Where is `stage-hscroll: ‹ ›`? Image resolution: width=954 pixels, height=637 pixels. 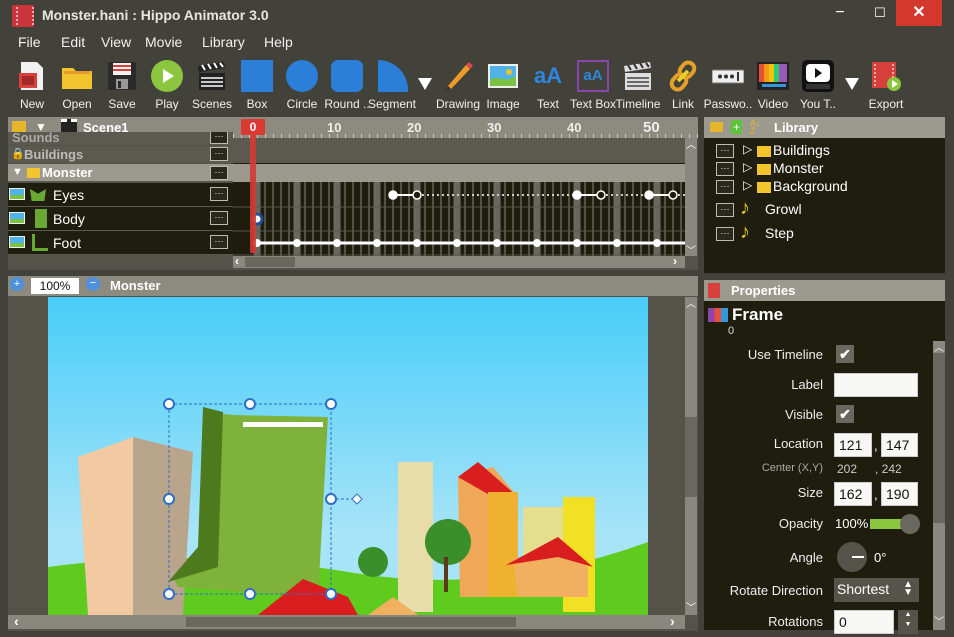 stage-hscroll: ‹ › is located at coordinates (346, 621).